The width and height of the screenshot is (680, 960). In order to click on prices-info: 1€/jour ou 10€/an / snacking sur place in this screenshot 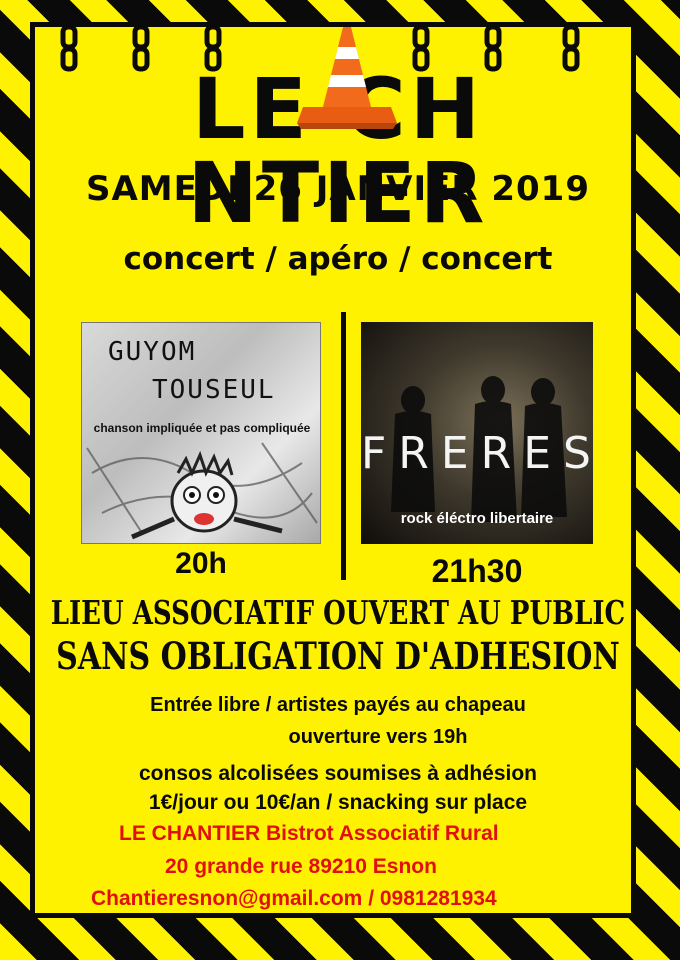, I will do `click(338, 802)`.